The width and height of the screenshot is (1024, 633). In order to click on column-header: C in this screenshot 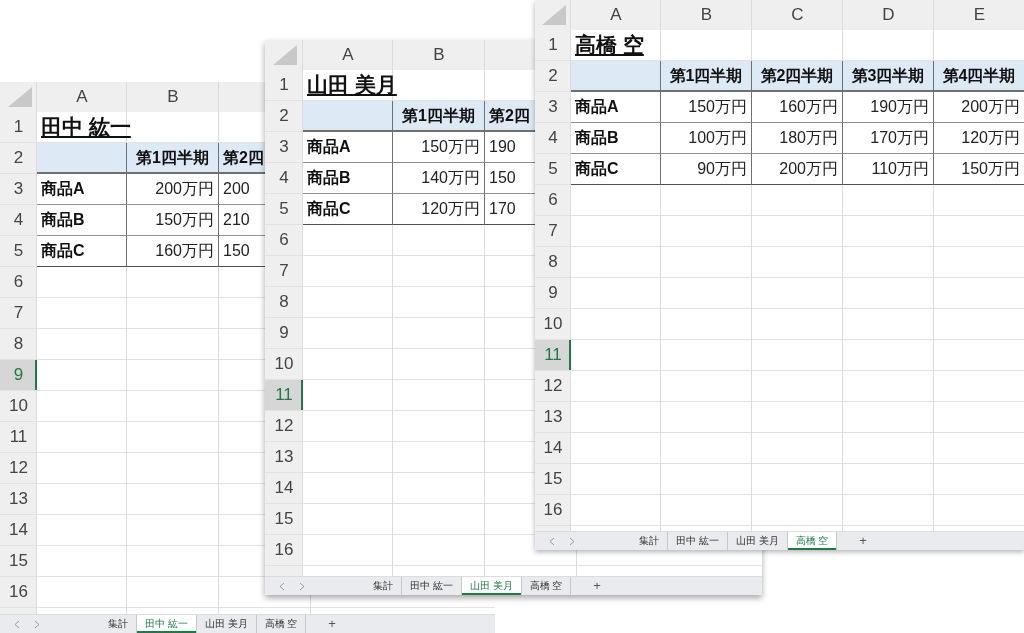, I will do `click(797, 15)`.